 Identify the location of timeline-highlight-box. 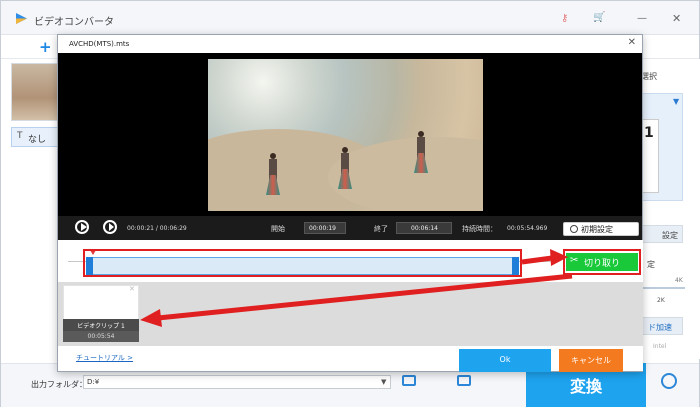
(302, 263).